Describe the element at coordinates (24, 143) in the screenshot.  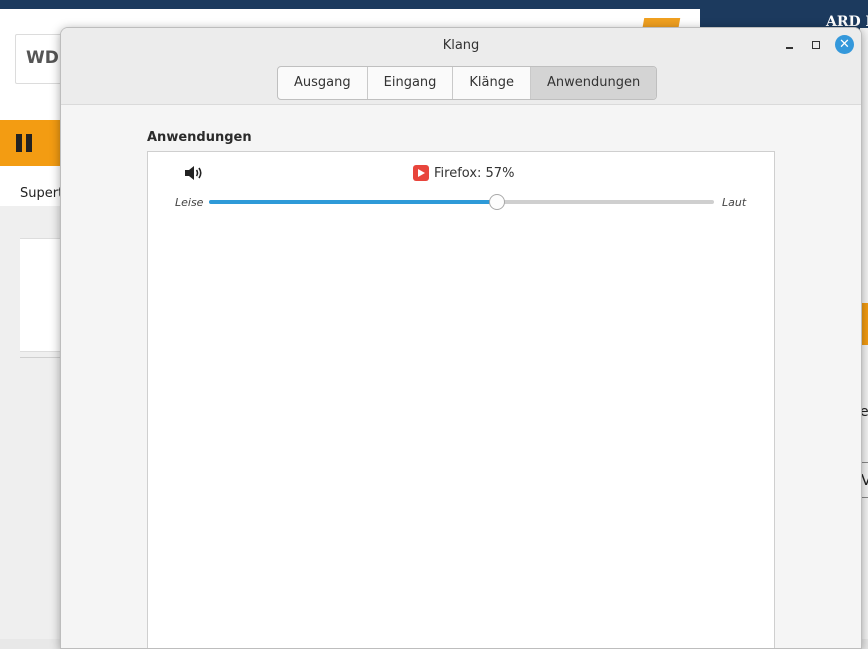
I see `pause-icon` at that location.